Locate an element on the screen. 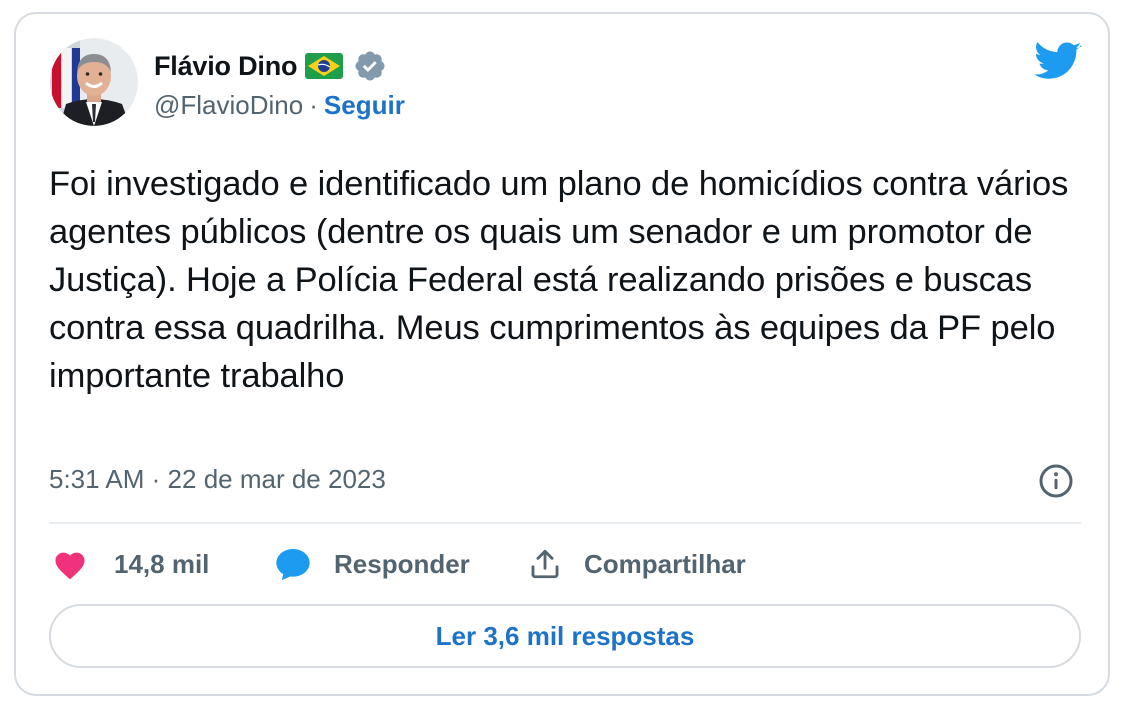 Image resolution: width=1122 pixels, height=714 pixels. read-replies-button: Ler 3,6 mil respostas is located at coordinates (565, 636).